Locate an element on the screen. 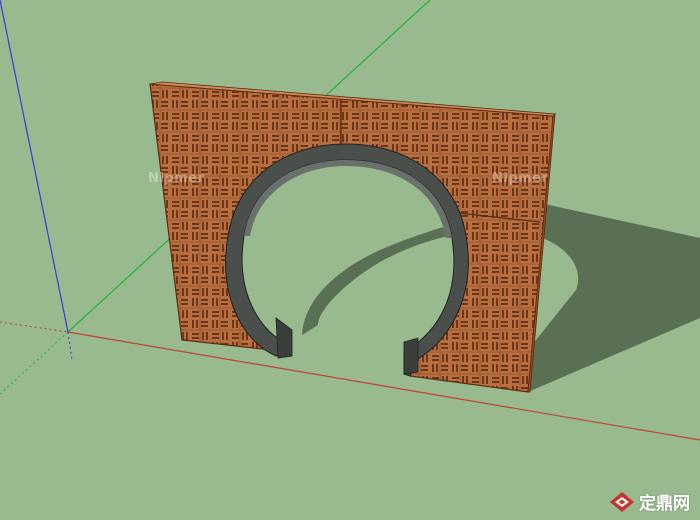  red-axis-negative is located at coordinates (34, 327).